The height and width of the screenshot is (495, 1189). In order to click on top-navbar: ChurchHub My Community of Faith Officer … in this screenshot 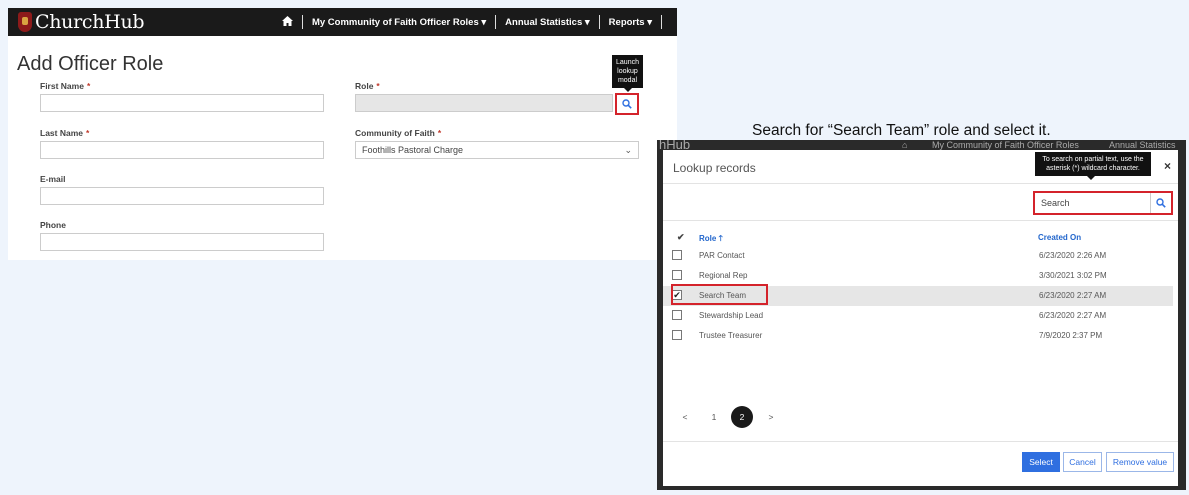, I will do `click(342, 22)`.